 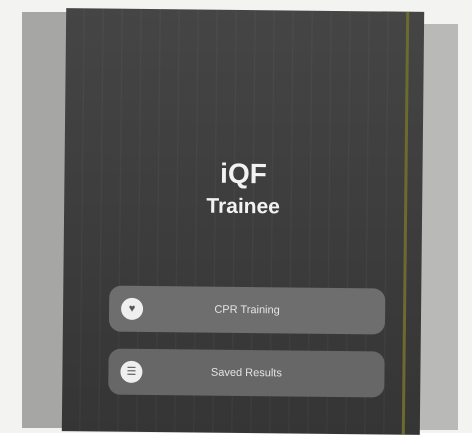 I want to click on app-subtitle: Trainee, so click(x=243, y=206).